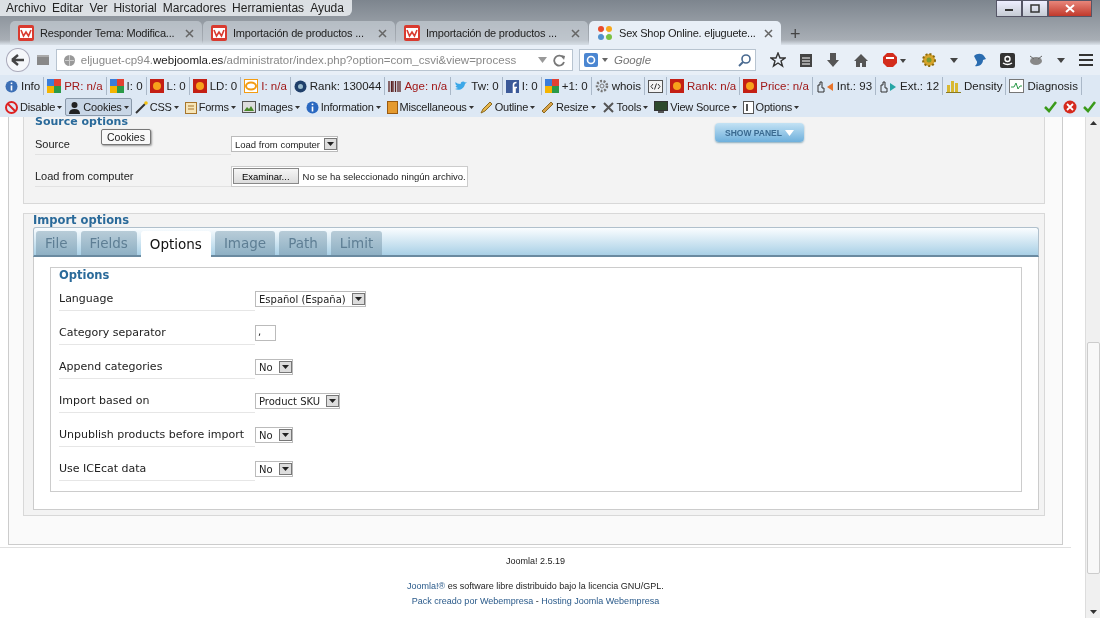 The image size is (1100, 618). I want to click on seo-label: LD: 0, so click(223, 86).